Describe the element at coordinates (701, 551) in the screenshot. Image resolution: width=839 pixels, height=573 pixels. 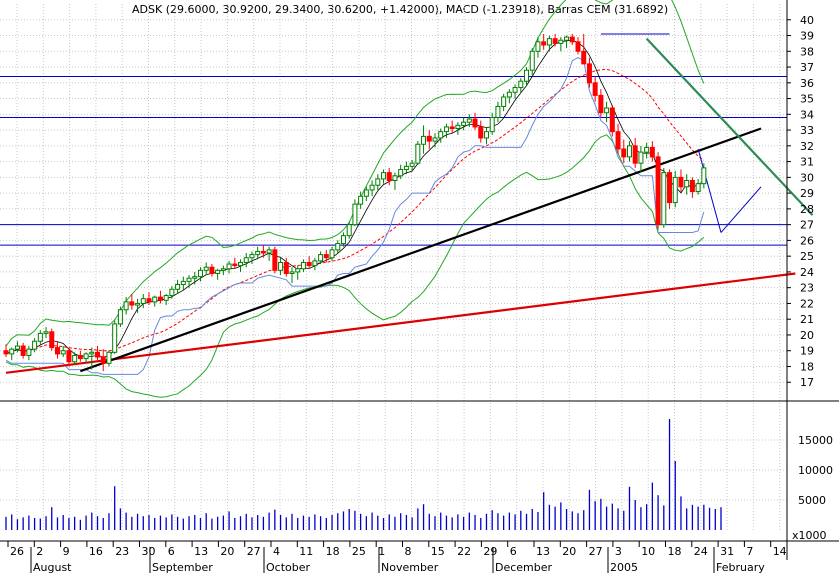
I see `date-tick-label: 24` at that location.